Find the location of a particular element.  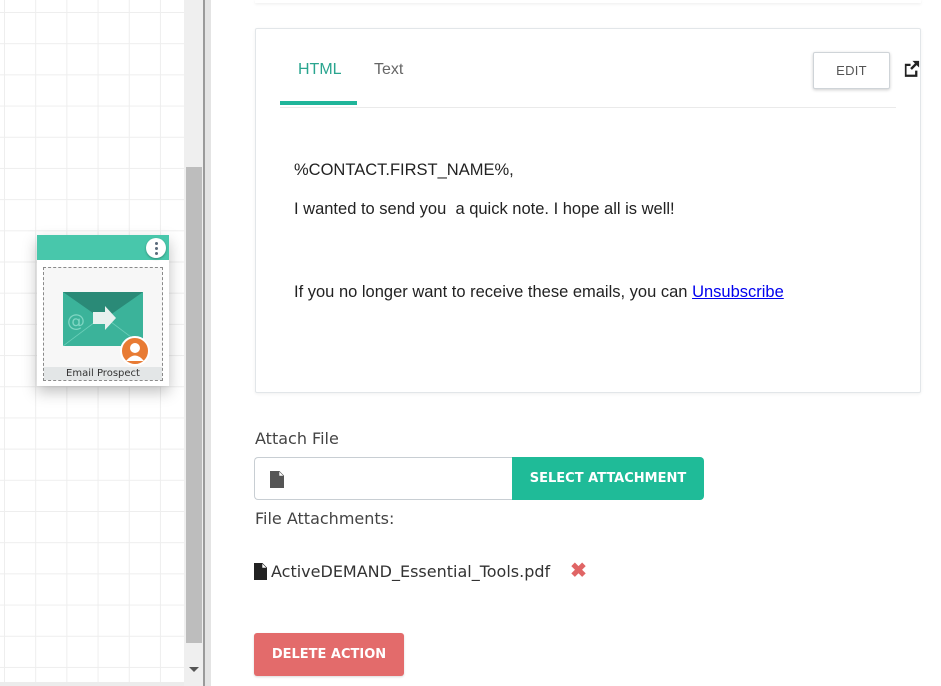

scroll-down-arrow-icon is located at coordinates (194, 669).